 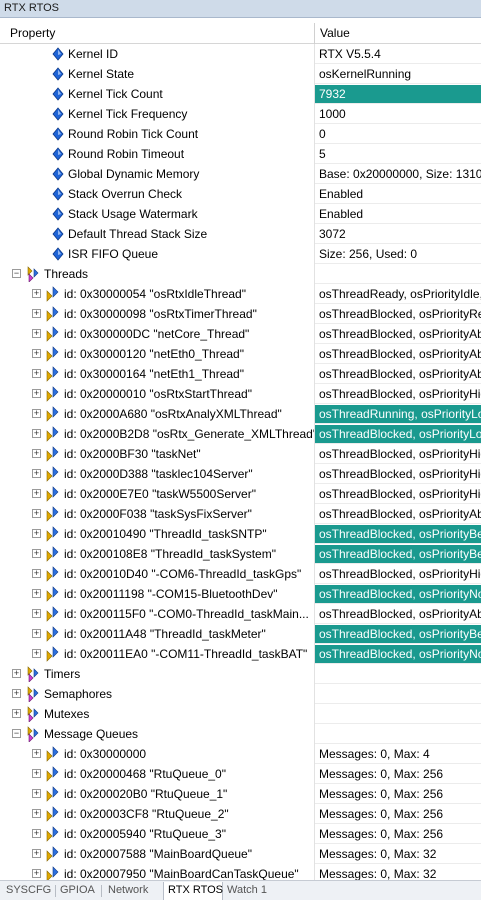 I want to click on property-cell: + id: 0x30000054 "osRtxIdleThread", so click(x=157, y=294).